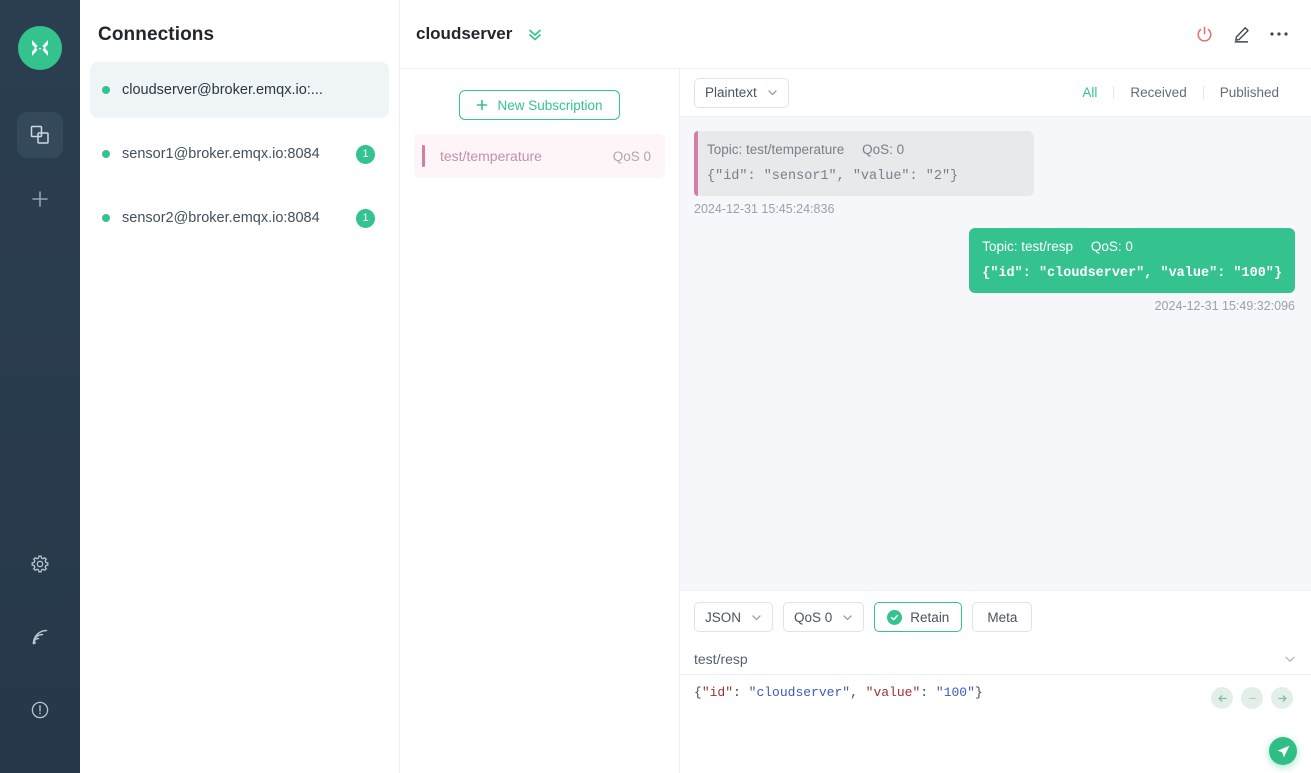 The width and height of the screenshot is (1311, 773). What do you see at coordinates (813, 617) in the screenshot?
I see `publish-qos-value: QoS 0` at bounding box center [813, 617].